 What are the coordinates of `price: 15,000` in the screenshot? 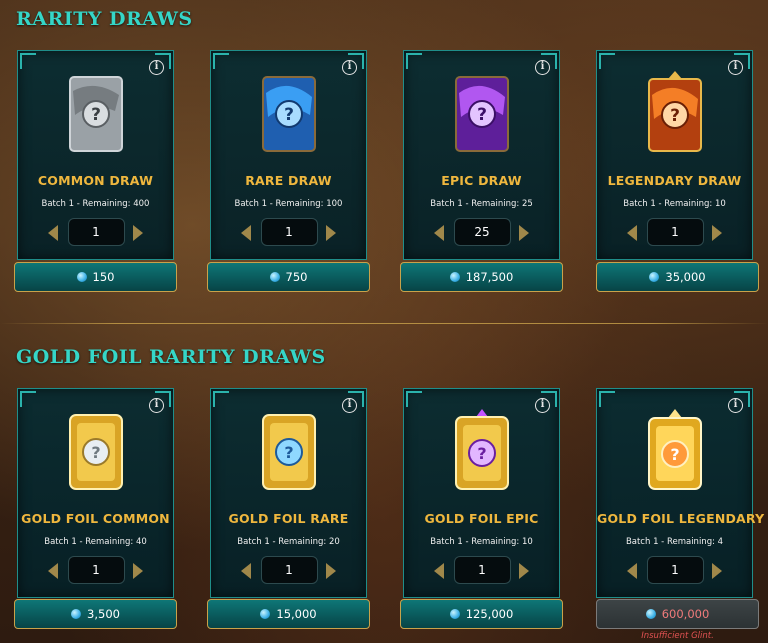 It's located at (296, 614).